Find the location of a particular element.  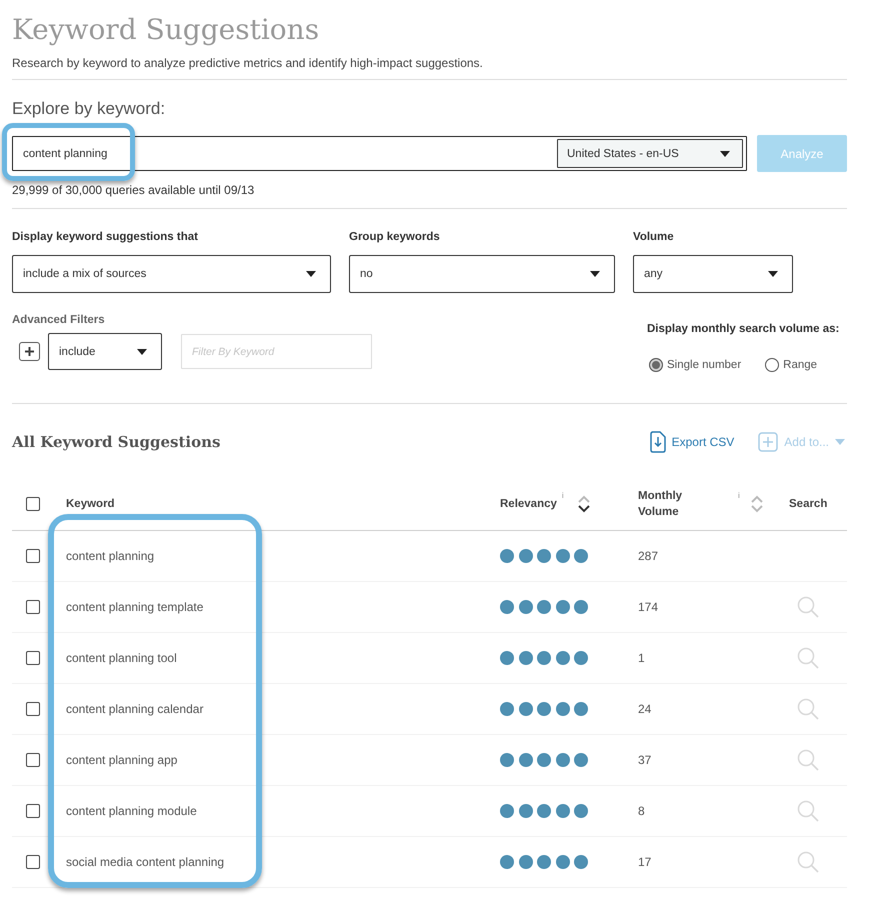

volume-text: 174 is located at coordinates (648, 607).